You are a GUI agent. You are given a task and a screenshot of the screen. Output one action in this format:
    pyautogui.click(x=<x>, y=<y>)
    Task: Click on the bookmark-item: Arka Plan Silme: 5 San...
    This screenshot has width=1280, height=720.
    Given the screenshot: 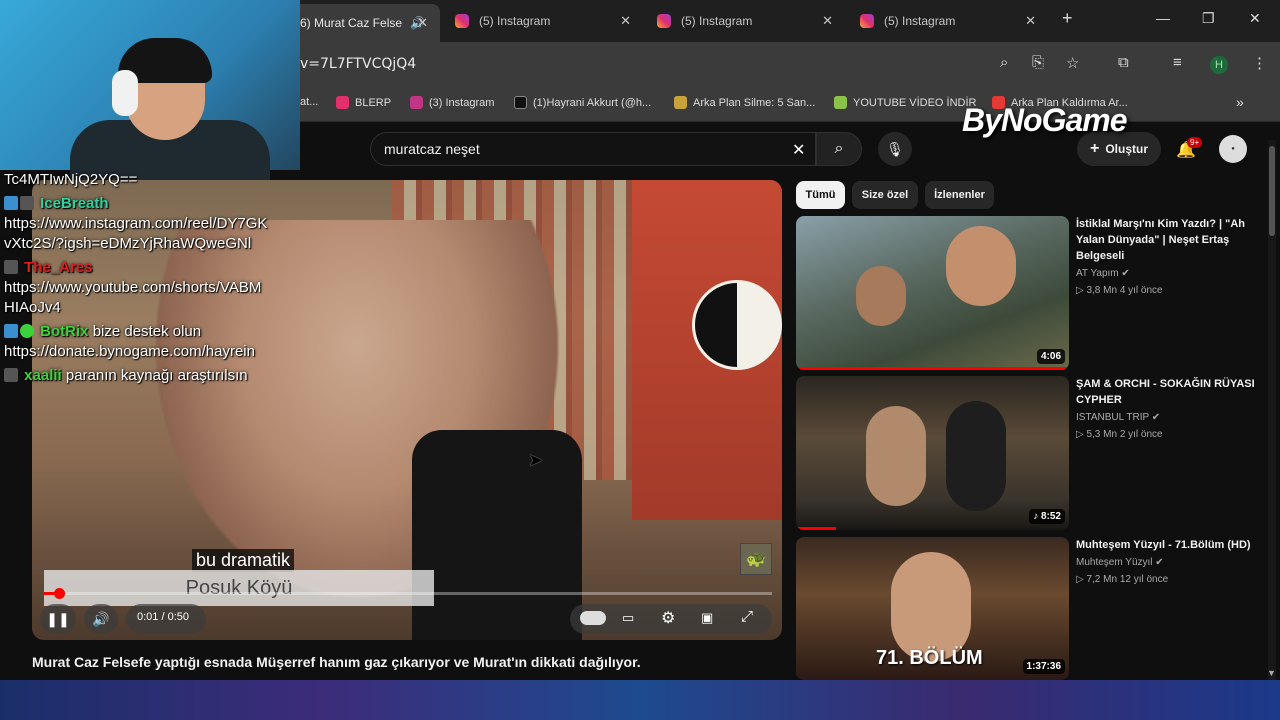 What is the action you would take?
    pyautogui.click(x=744, y=102)
    